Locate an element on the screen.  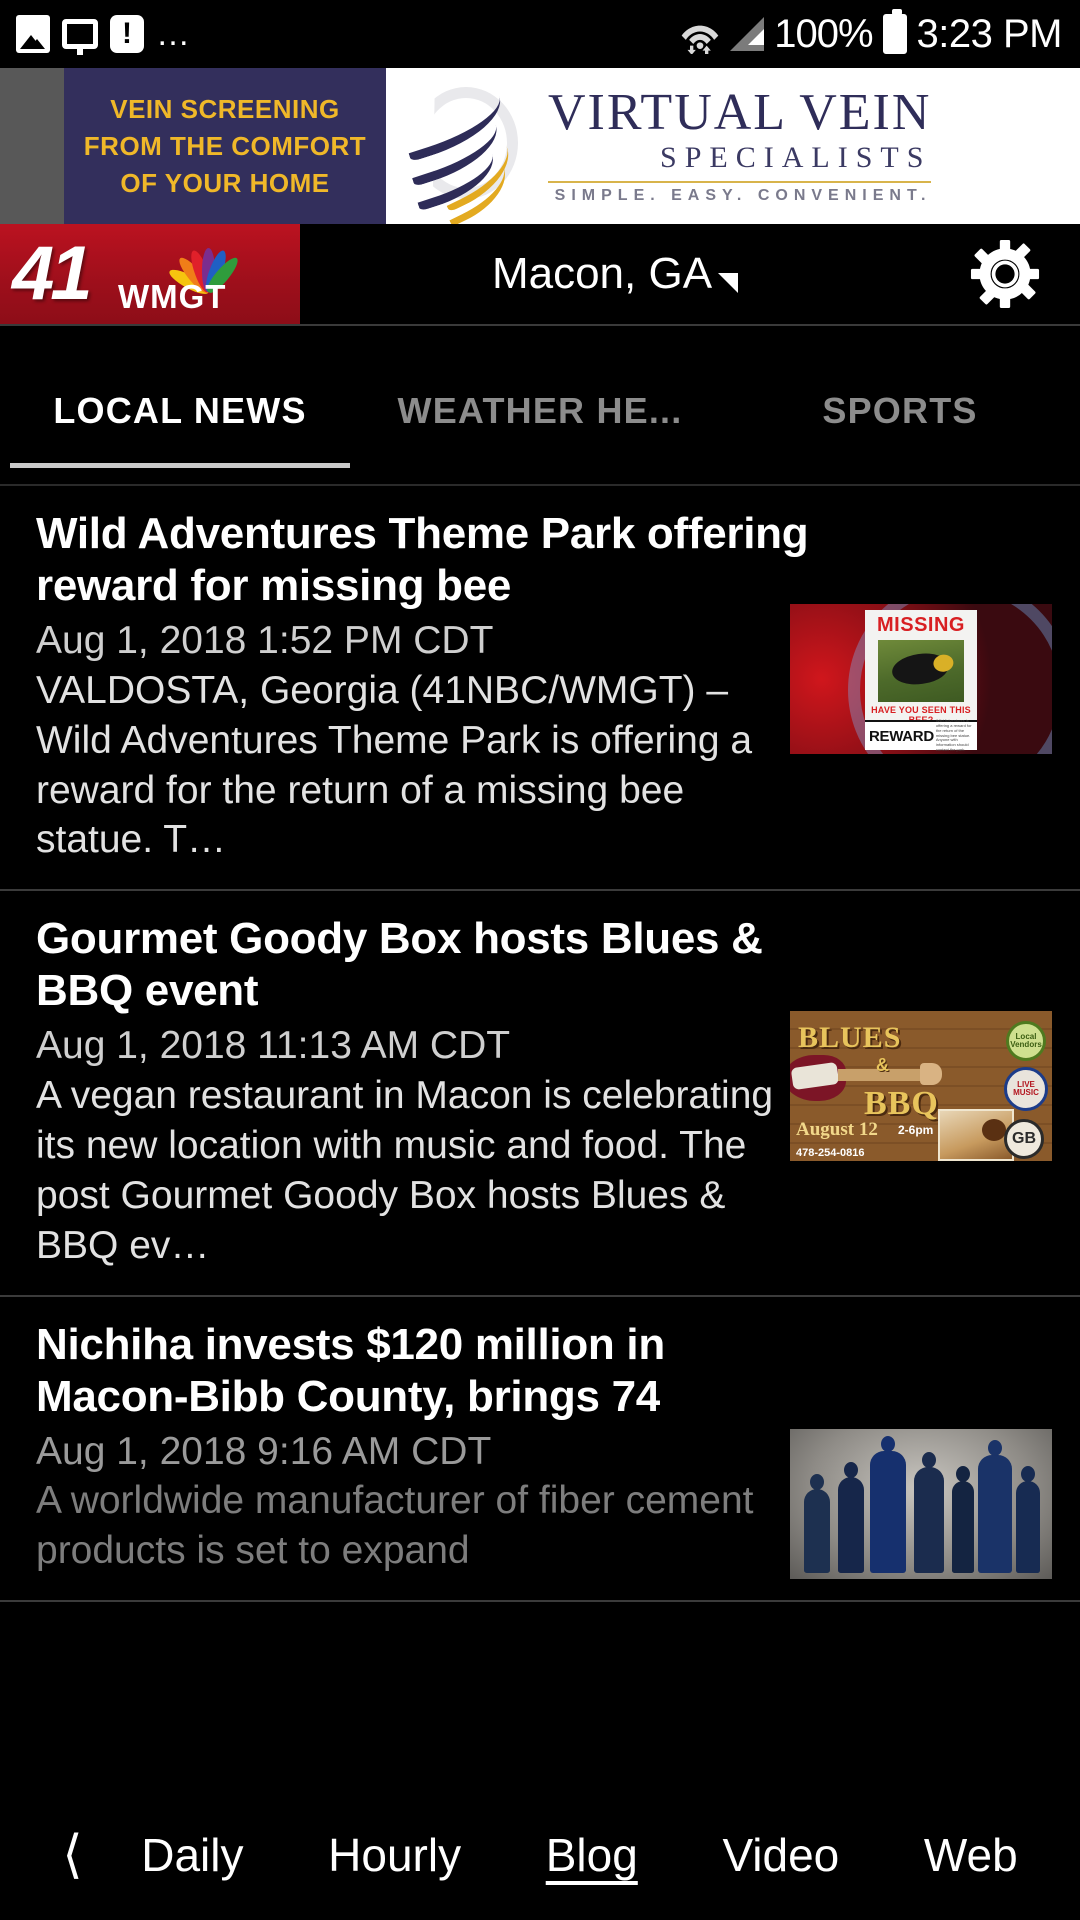
flyer-blues-label: BLUES is located at coordinates (850, 1038).